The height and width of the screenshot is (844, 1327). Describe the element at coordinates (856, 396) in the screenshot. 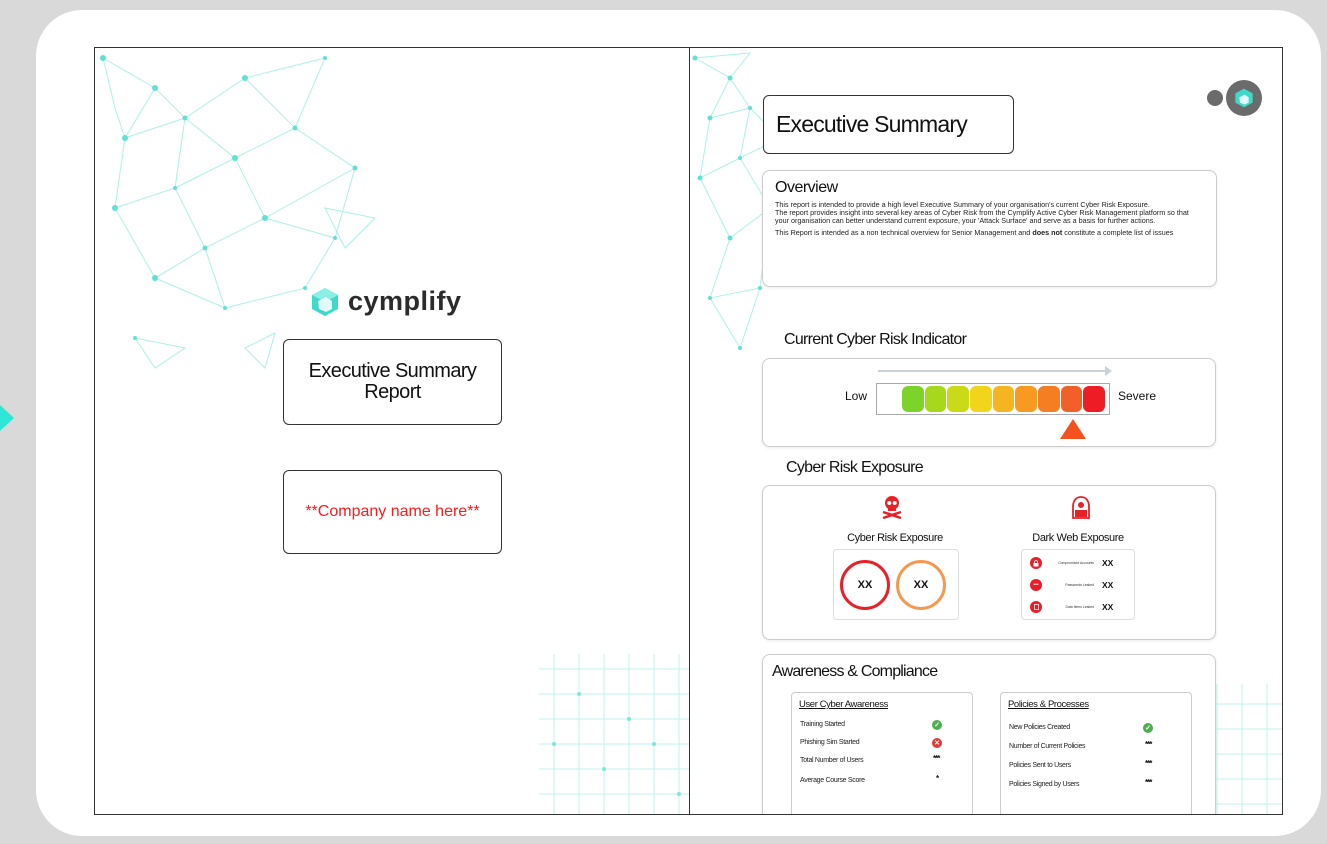

I see `gauge-low-label: Low` at that location.